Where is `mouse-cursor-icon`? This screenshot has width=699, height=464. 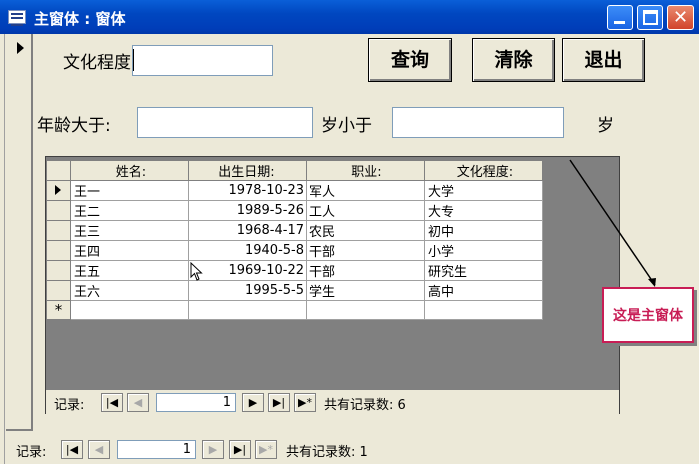
mouse-cursor-icon is located at coordinates (196, 271).